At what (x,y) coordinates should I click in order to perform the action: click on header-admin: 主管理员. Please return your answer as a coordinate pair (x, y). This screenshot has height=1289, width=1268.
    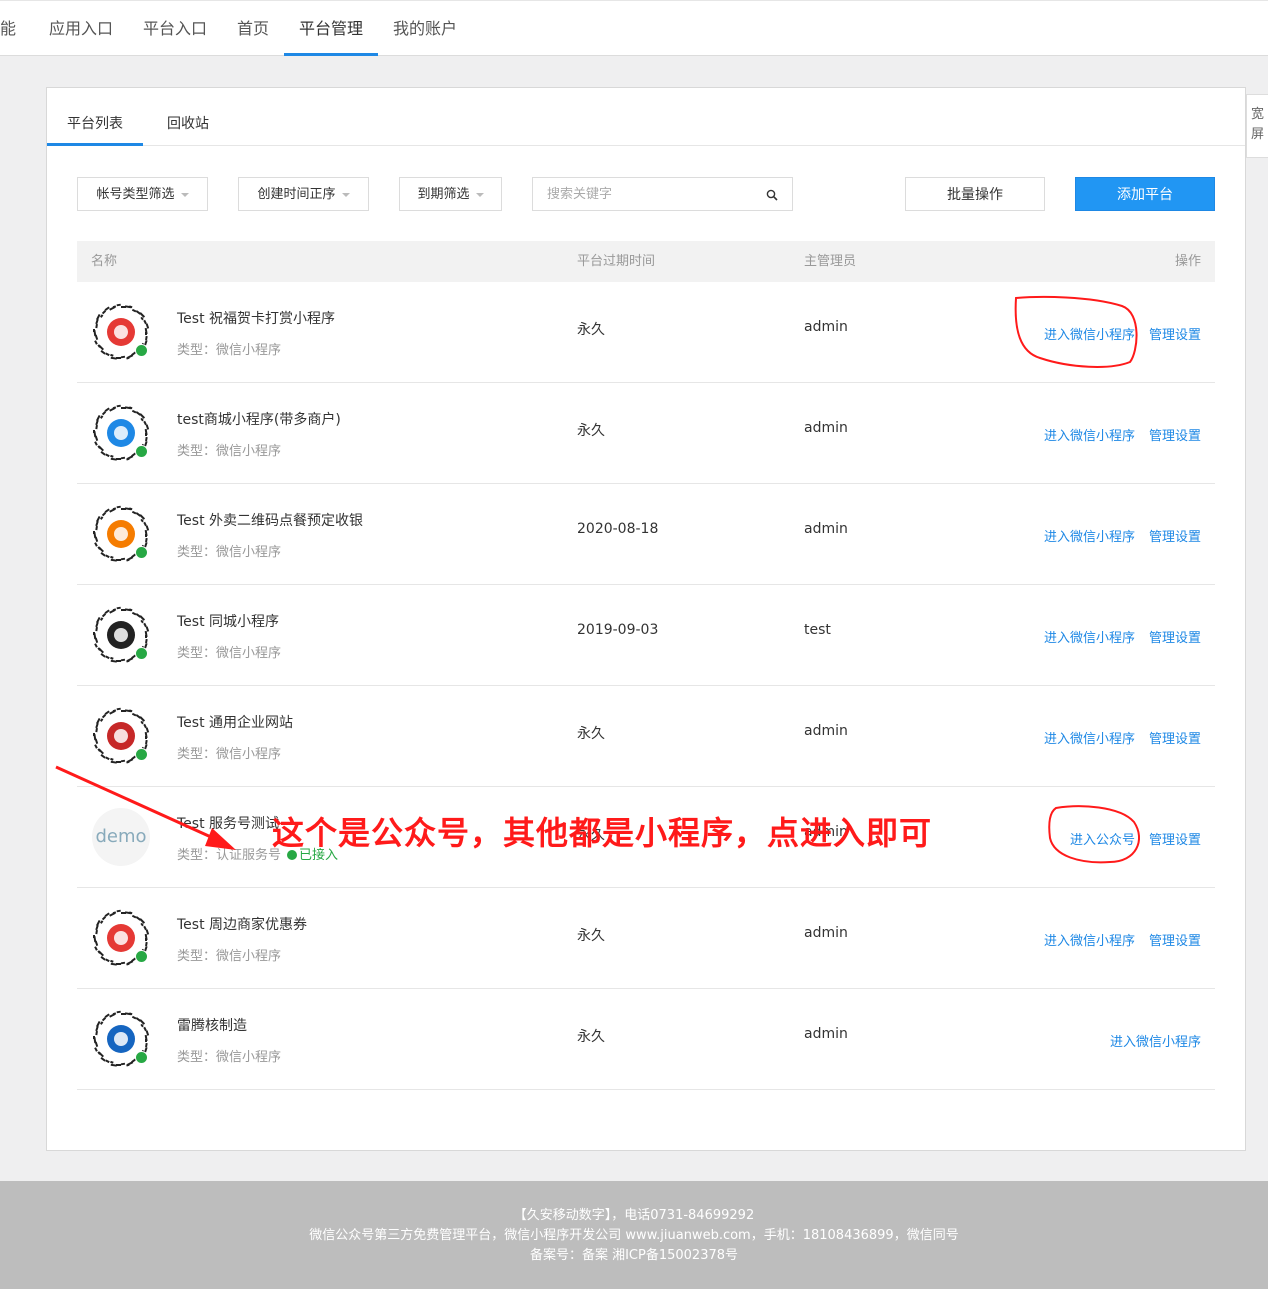
    Looking at the image, I should click on (830, 261).